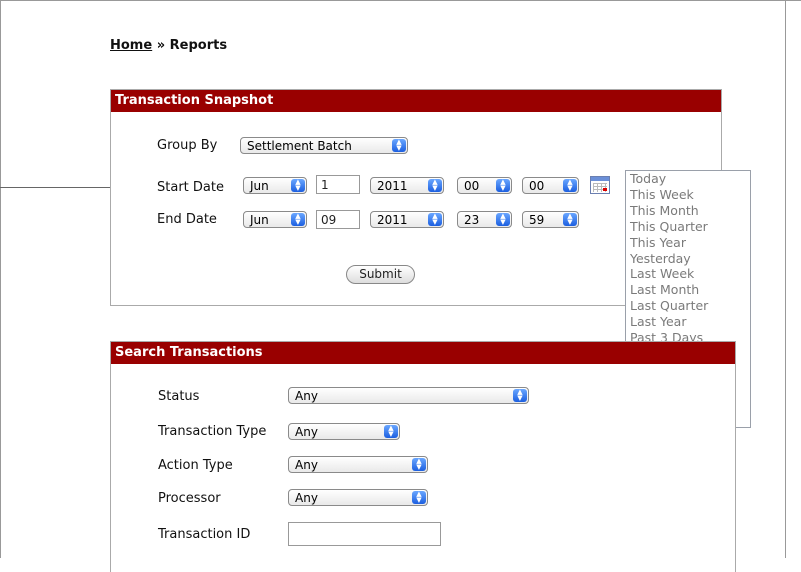  I want to click on start-year-select: 2011 ▲ ▼, so click(407, 185).